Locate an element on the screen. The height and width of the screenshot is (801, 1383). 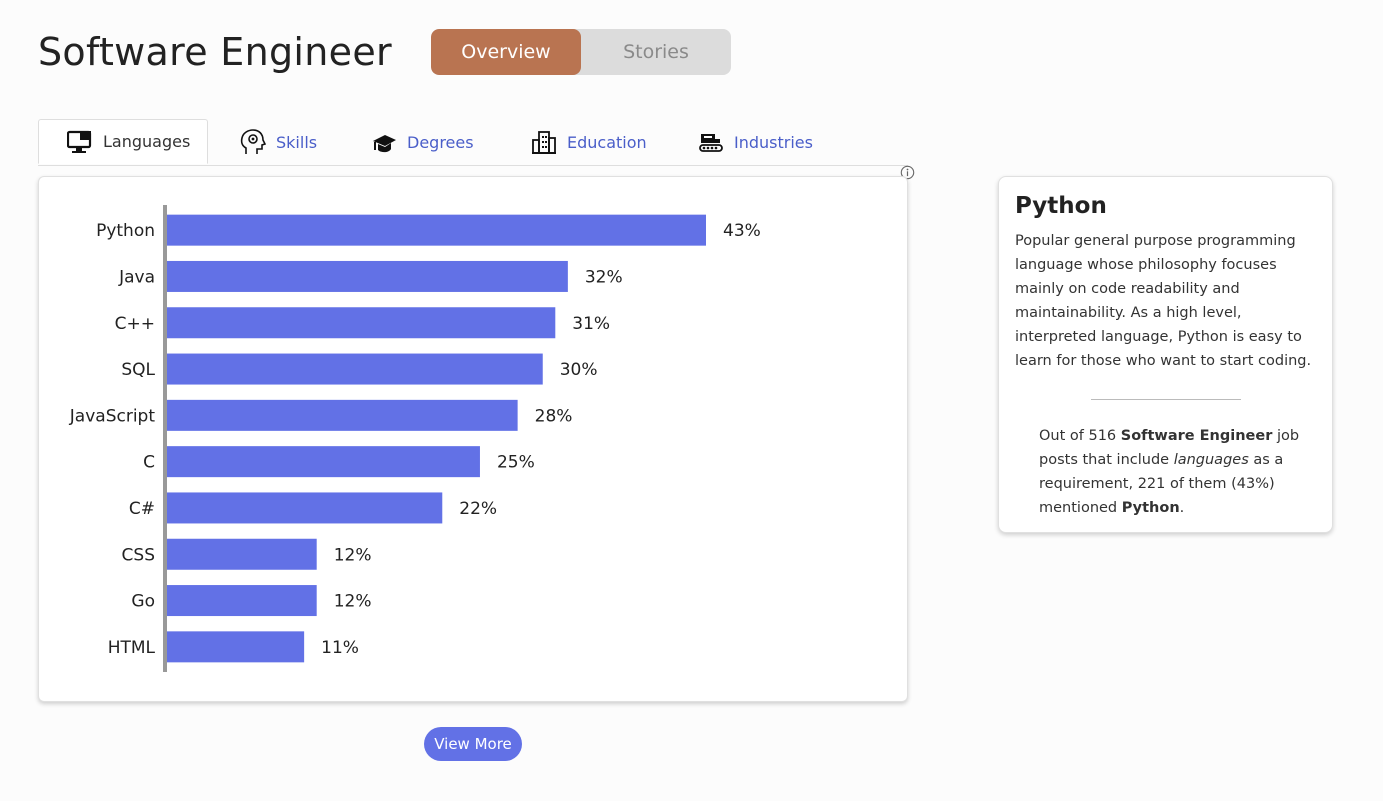
category-label: CSS is located at coordinates (138, 555).